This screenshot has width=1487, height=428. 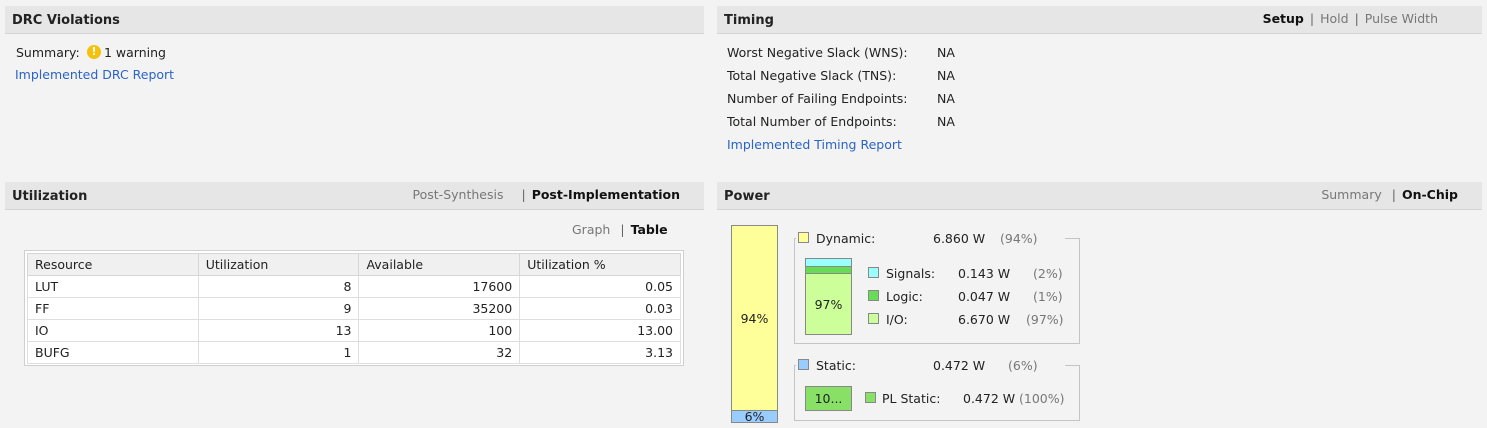 What do you see at coordinates (1048, 273) in the screenshot?
I see `signals-pct: (2%)` at bounding box center [1048, 273].